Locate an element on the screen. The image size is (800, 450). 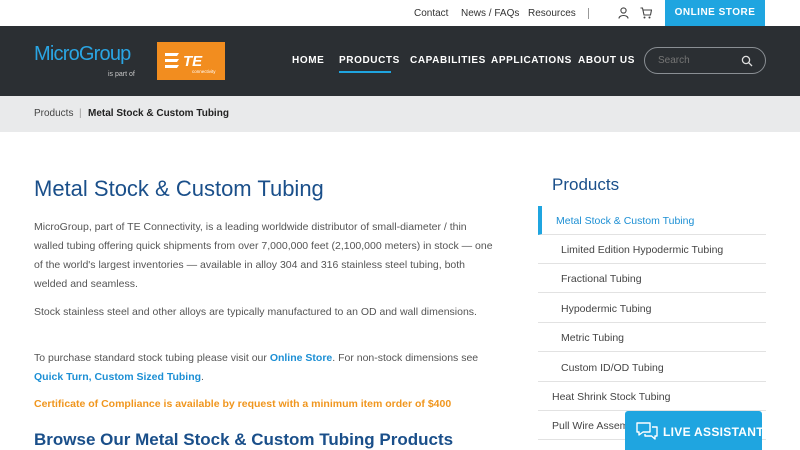
chat-bubbles-icon is located at coordinates (647, 433).